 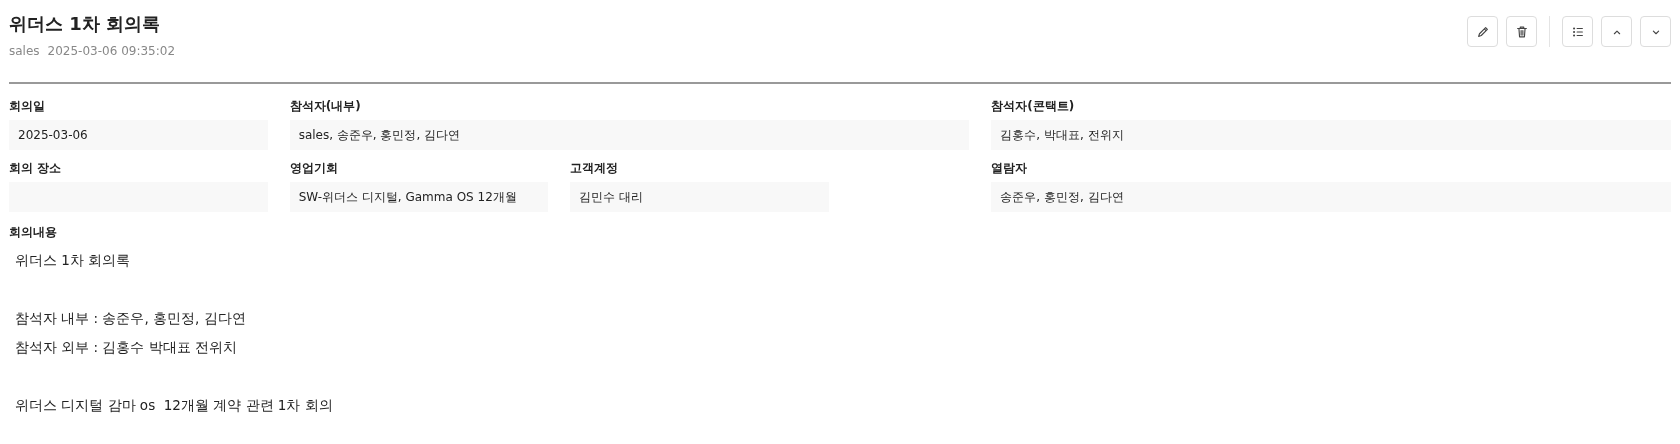 What do you see at coordinates (629, 135) in the screenshot?
I see `field-value: sales, 송준우, 홍민정, 김다연` at bounding box center [629, 135].